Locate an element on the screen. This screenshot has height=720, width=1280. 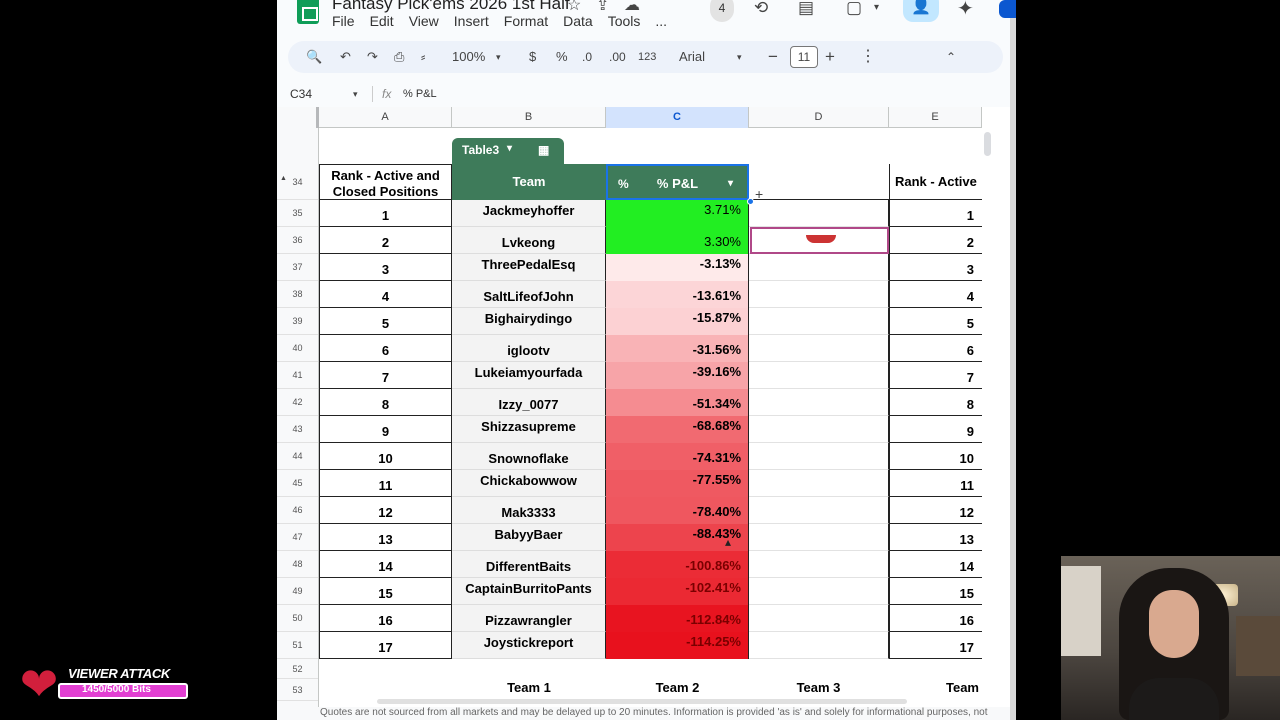
increase-decimal-button: .00 is located at coordinates (617, 57).